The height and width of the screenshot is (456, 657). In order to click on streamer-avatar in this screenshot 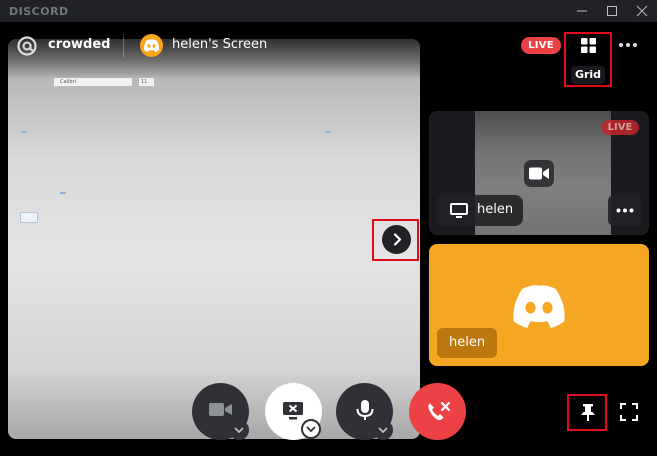, I will do `click(151, 45)`.